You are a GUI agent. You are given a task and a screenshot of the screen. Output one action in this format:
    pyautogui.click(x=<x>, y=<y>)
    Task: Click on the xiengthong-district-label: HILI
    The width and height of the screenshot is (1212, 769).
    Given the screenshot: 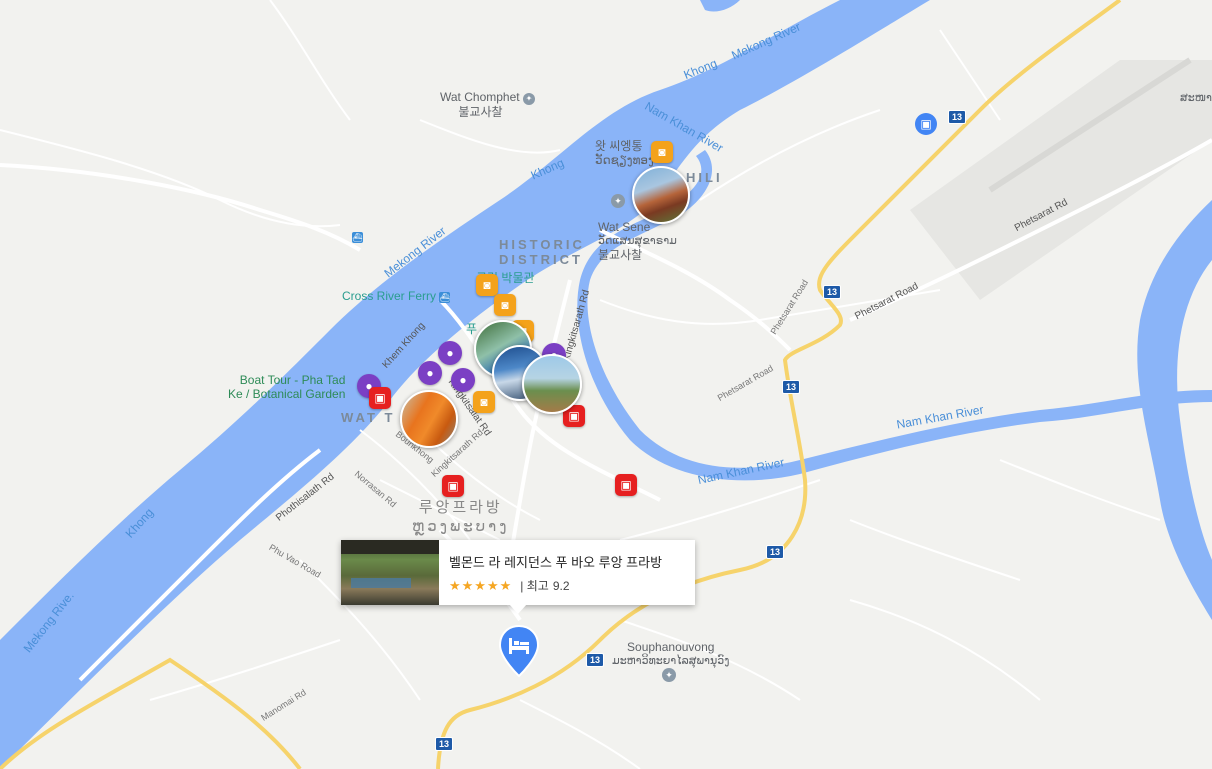 What is the action you would take?
    pyautogui.click(x=704, y=177)
    